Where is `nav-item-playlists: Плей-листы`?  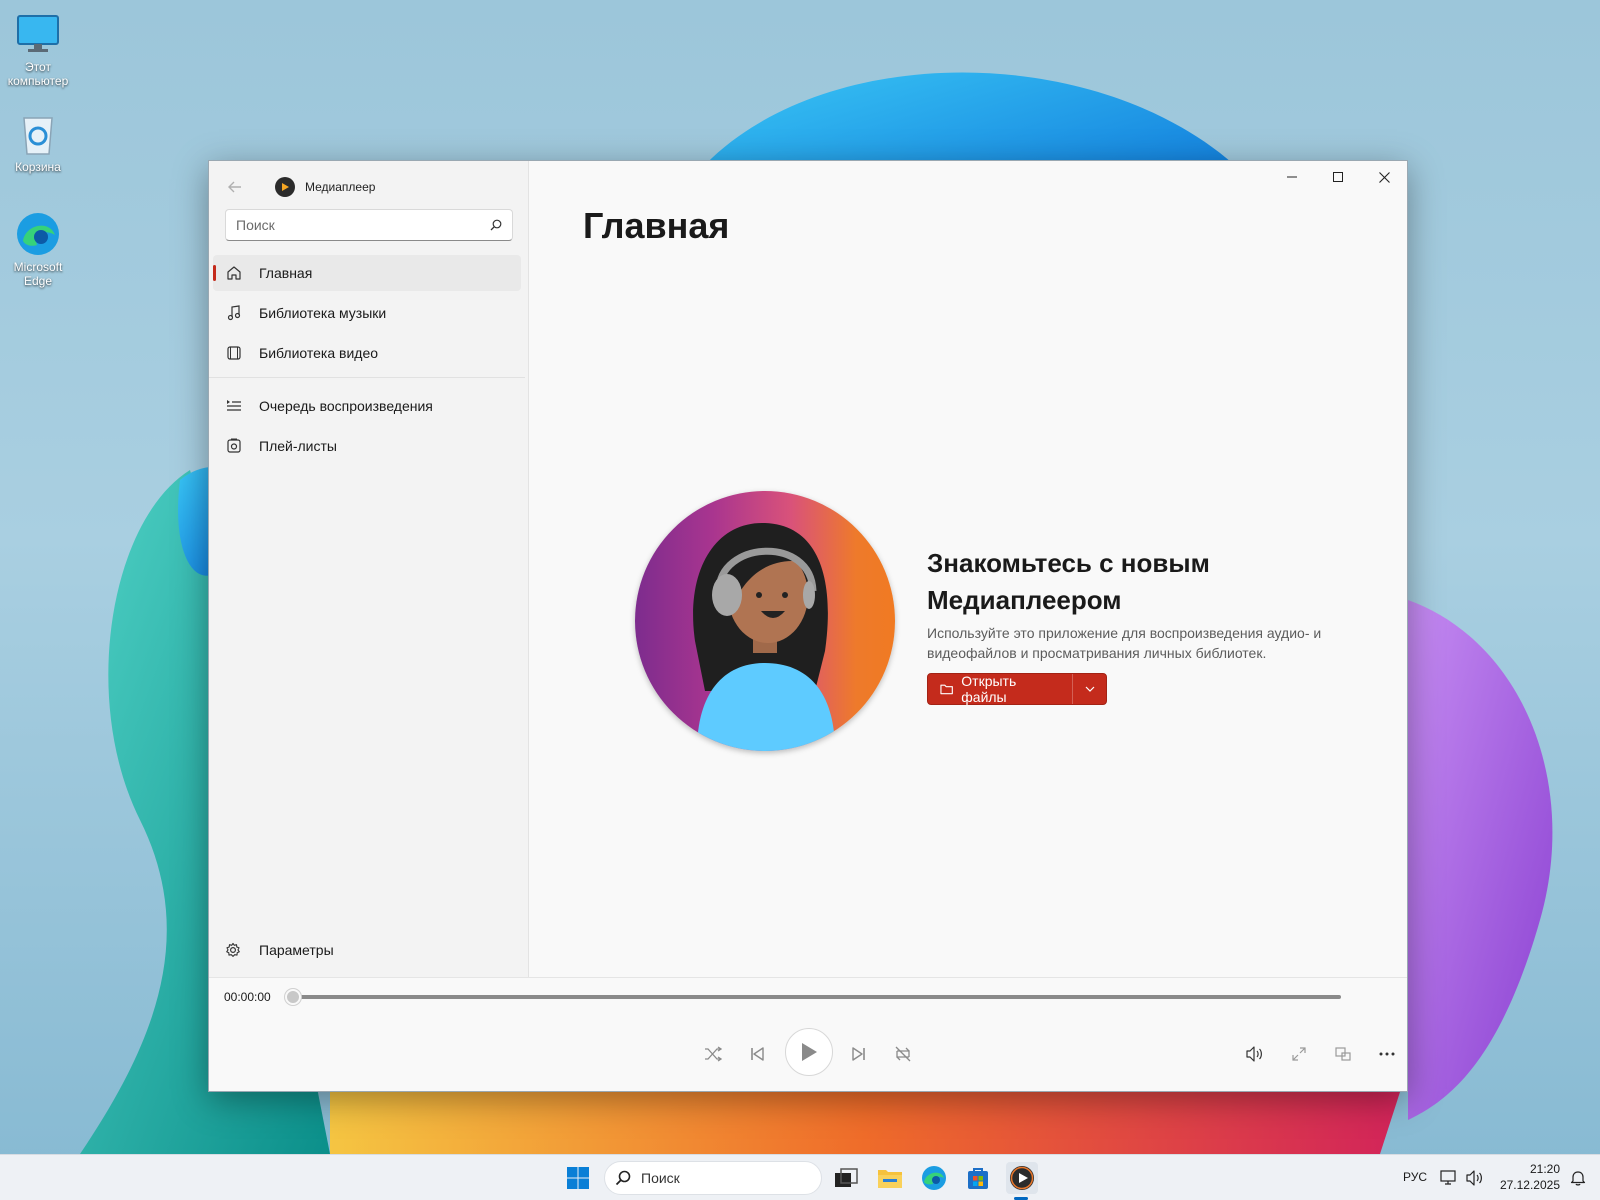
nav-item-playlists: Плей-листы is located at coordinates (367, 446).